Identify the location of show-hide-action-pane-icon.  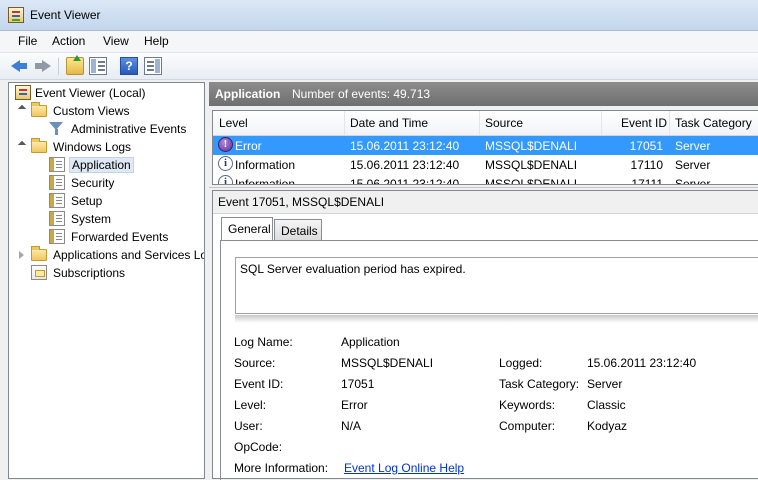
(153, 66).